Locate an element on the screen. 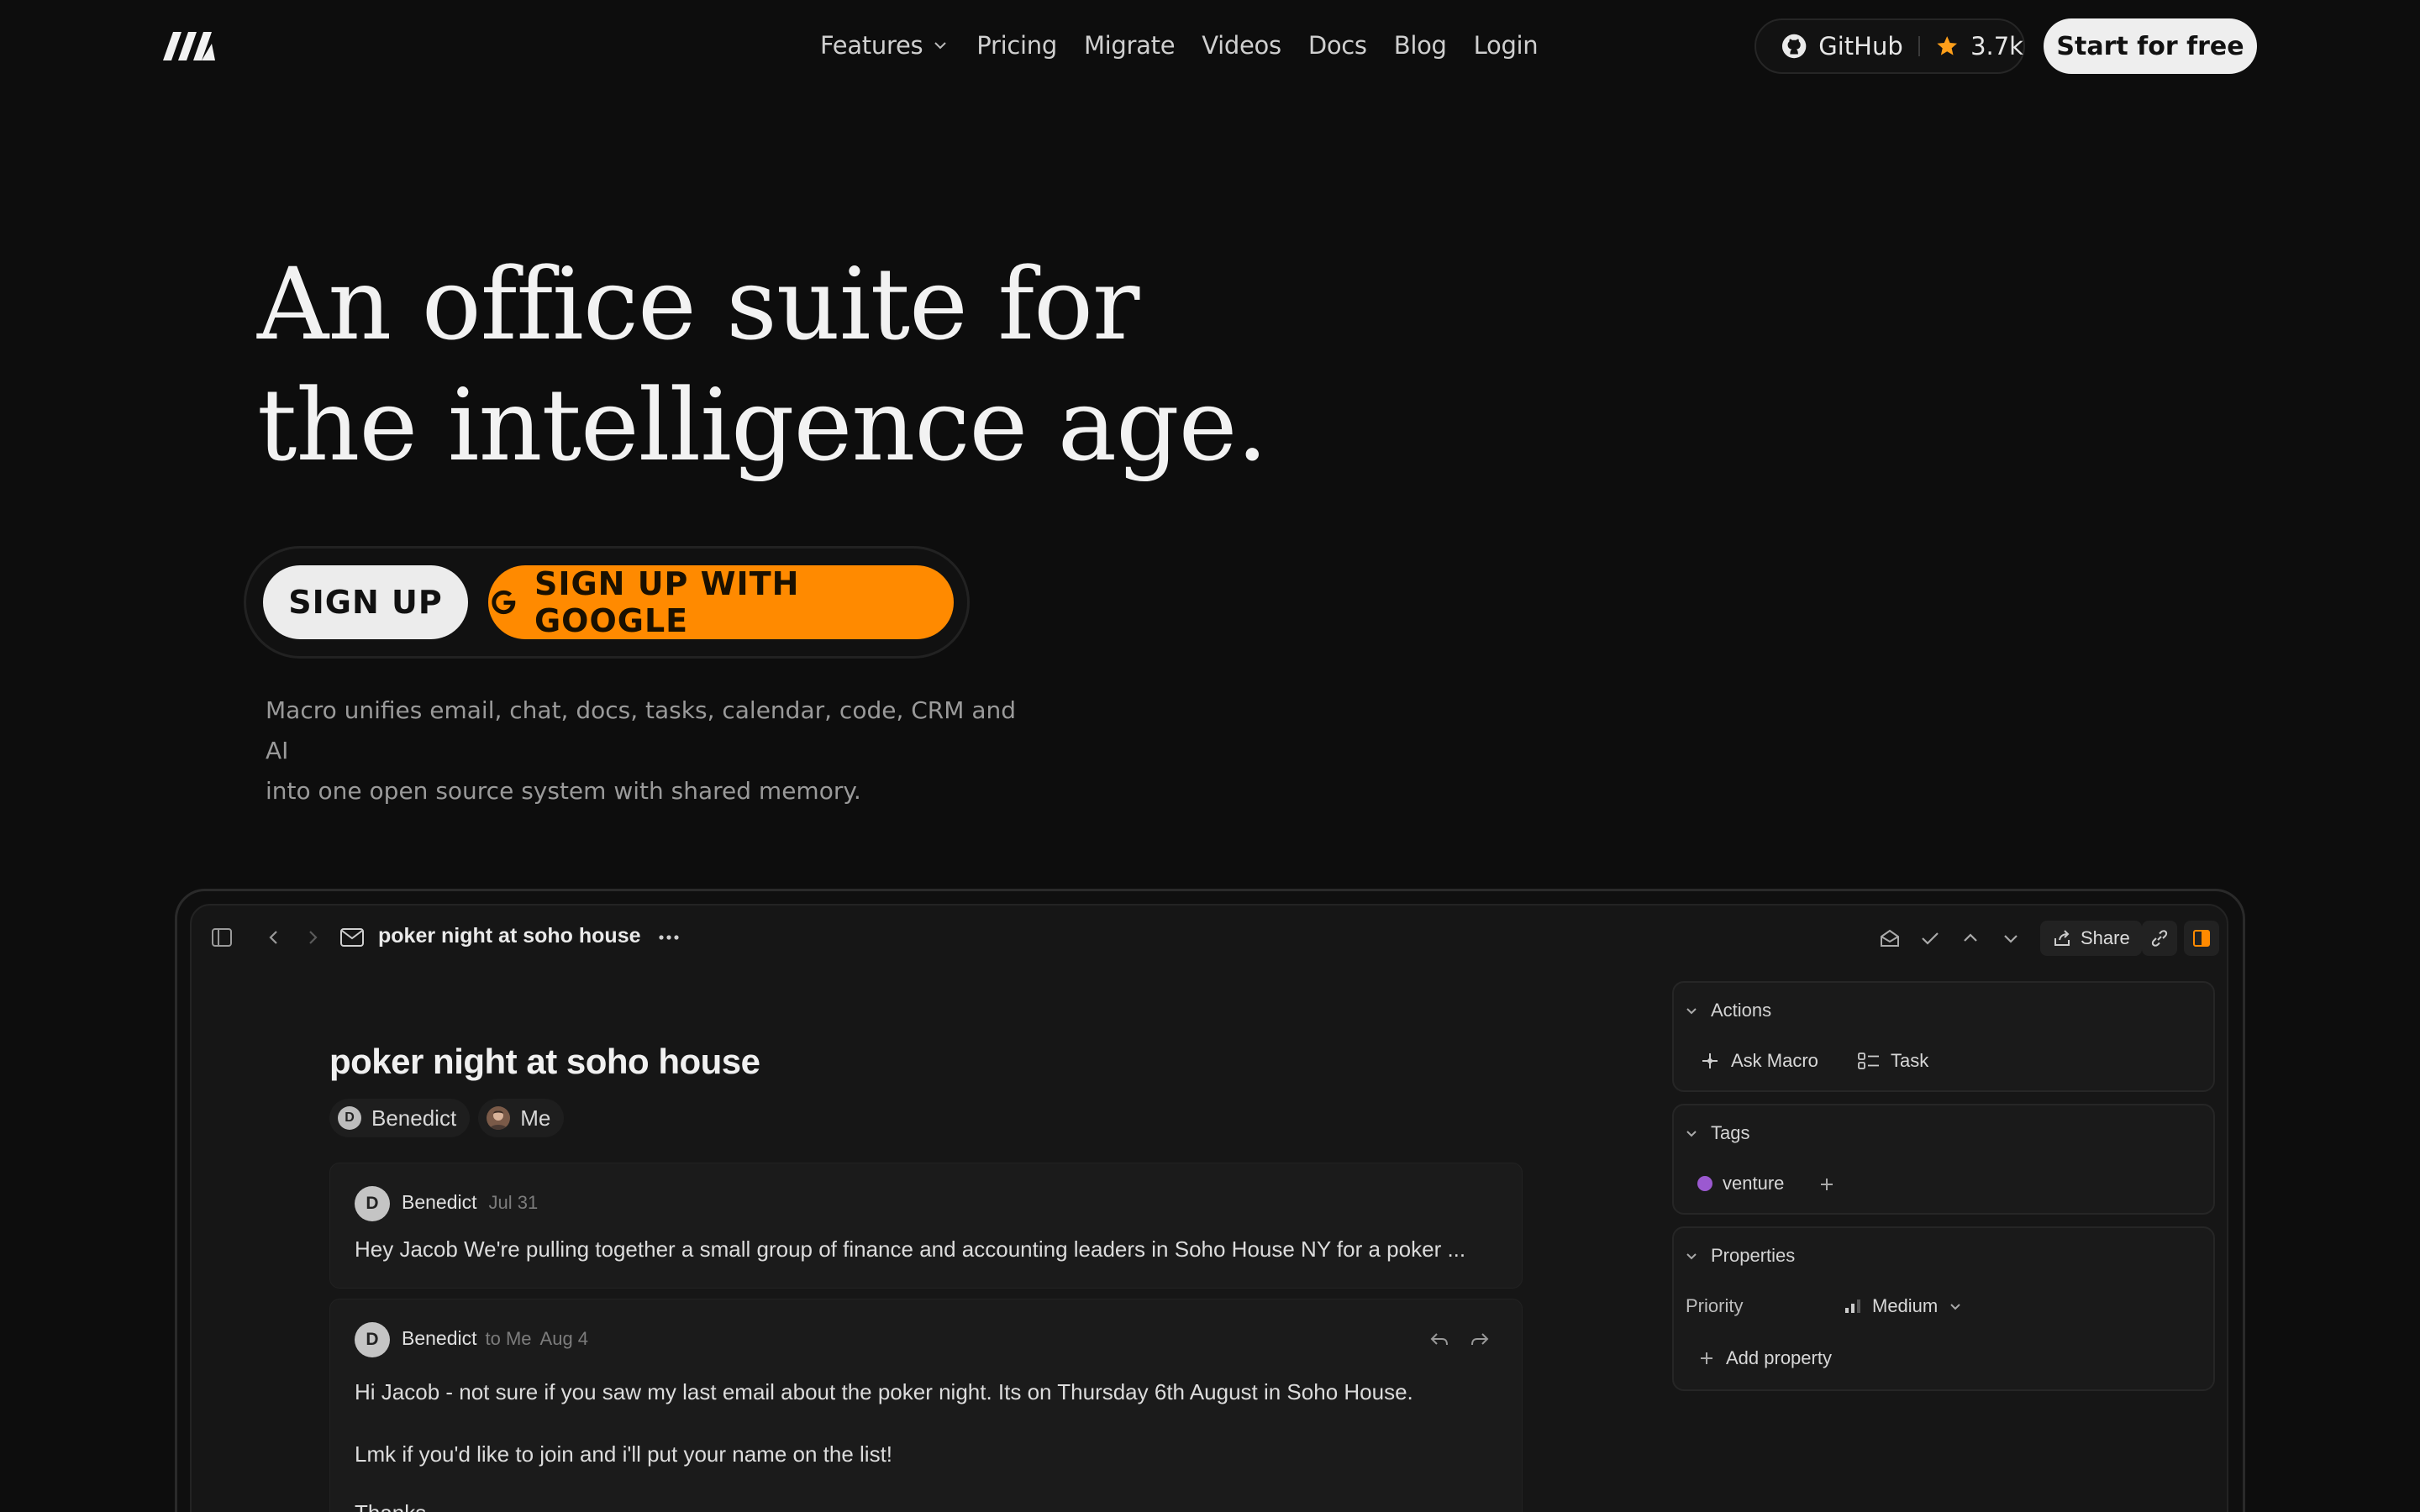  tags-panel is located at coordinates (1943, 1159).